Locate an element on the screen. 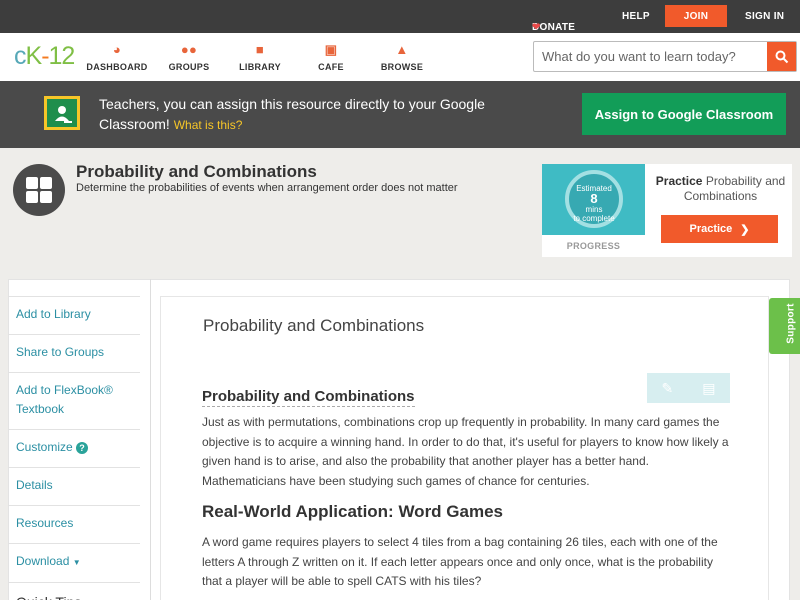 Image resolution: width=800 pixels, height=600 pixels. concept-icon is located at coordinates (39, 190).